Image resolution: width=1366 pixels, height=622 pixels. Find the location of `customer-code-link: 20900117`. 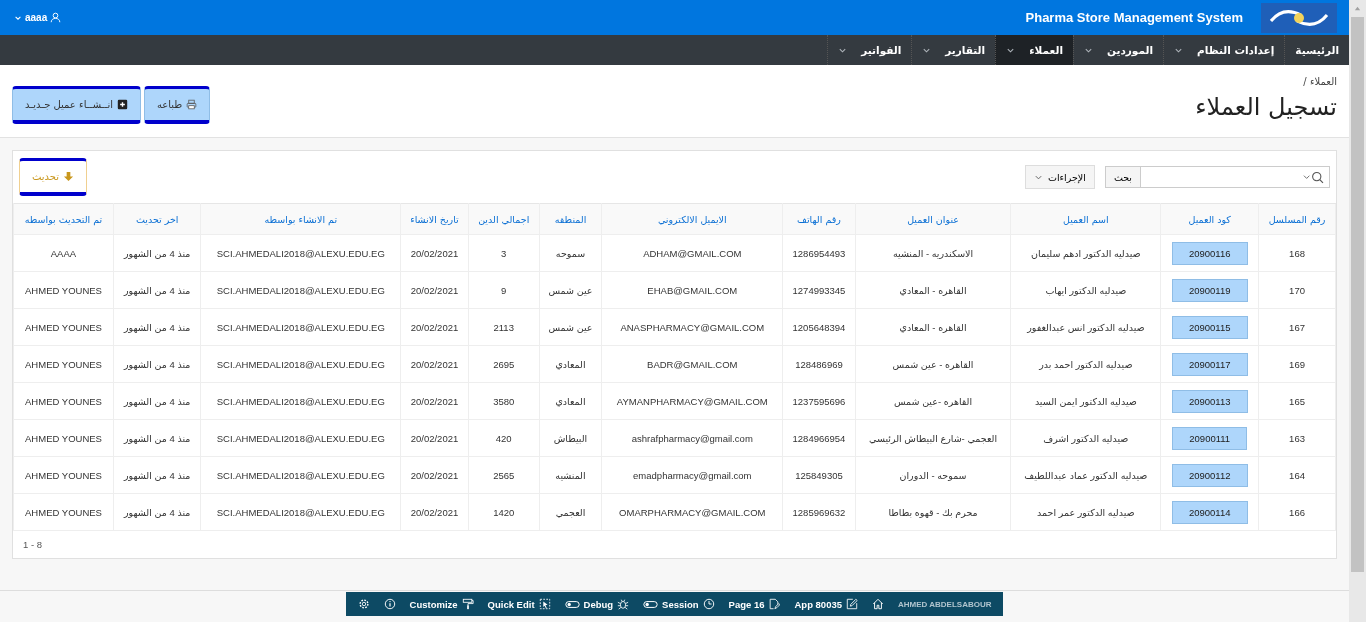

customer-code-link: 20900117 is located at coordinates (1209, 364).